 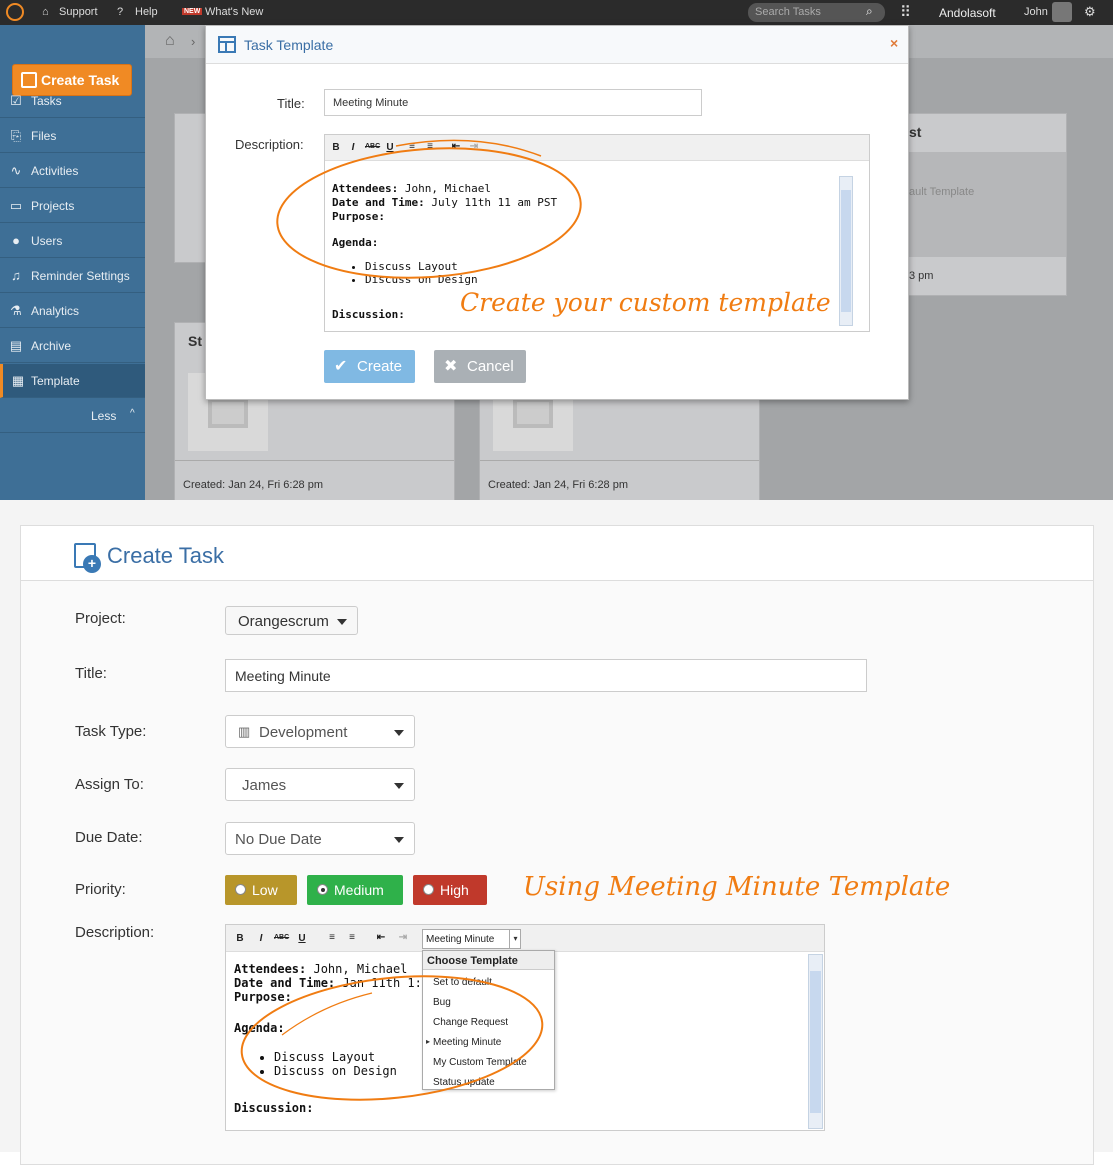 I want to click on priority-medium-label: Medium, so click(x=359, y=890).